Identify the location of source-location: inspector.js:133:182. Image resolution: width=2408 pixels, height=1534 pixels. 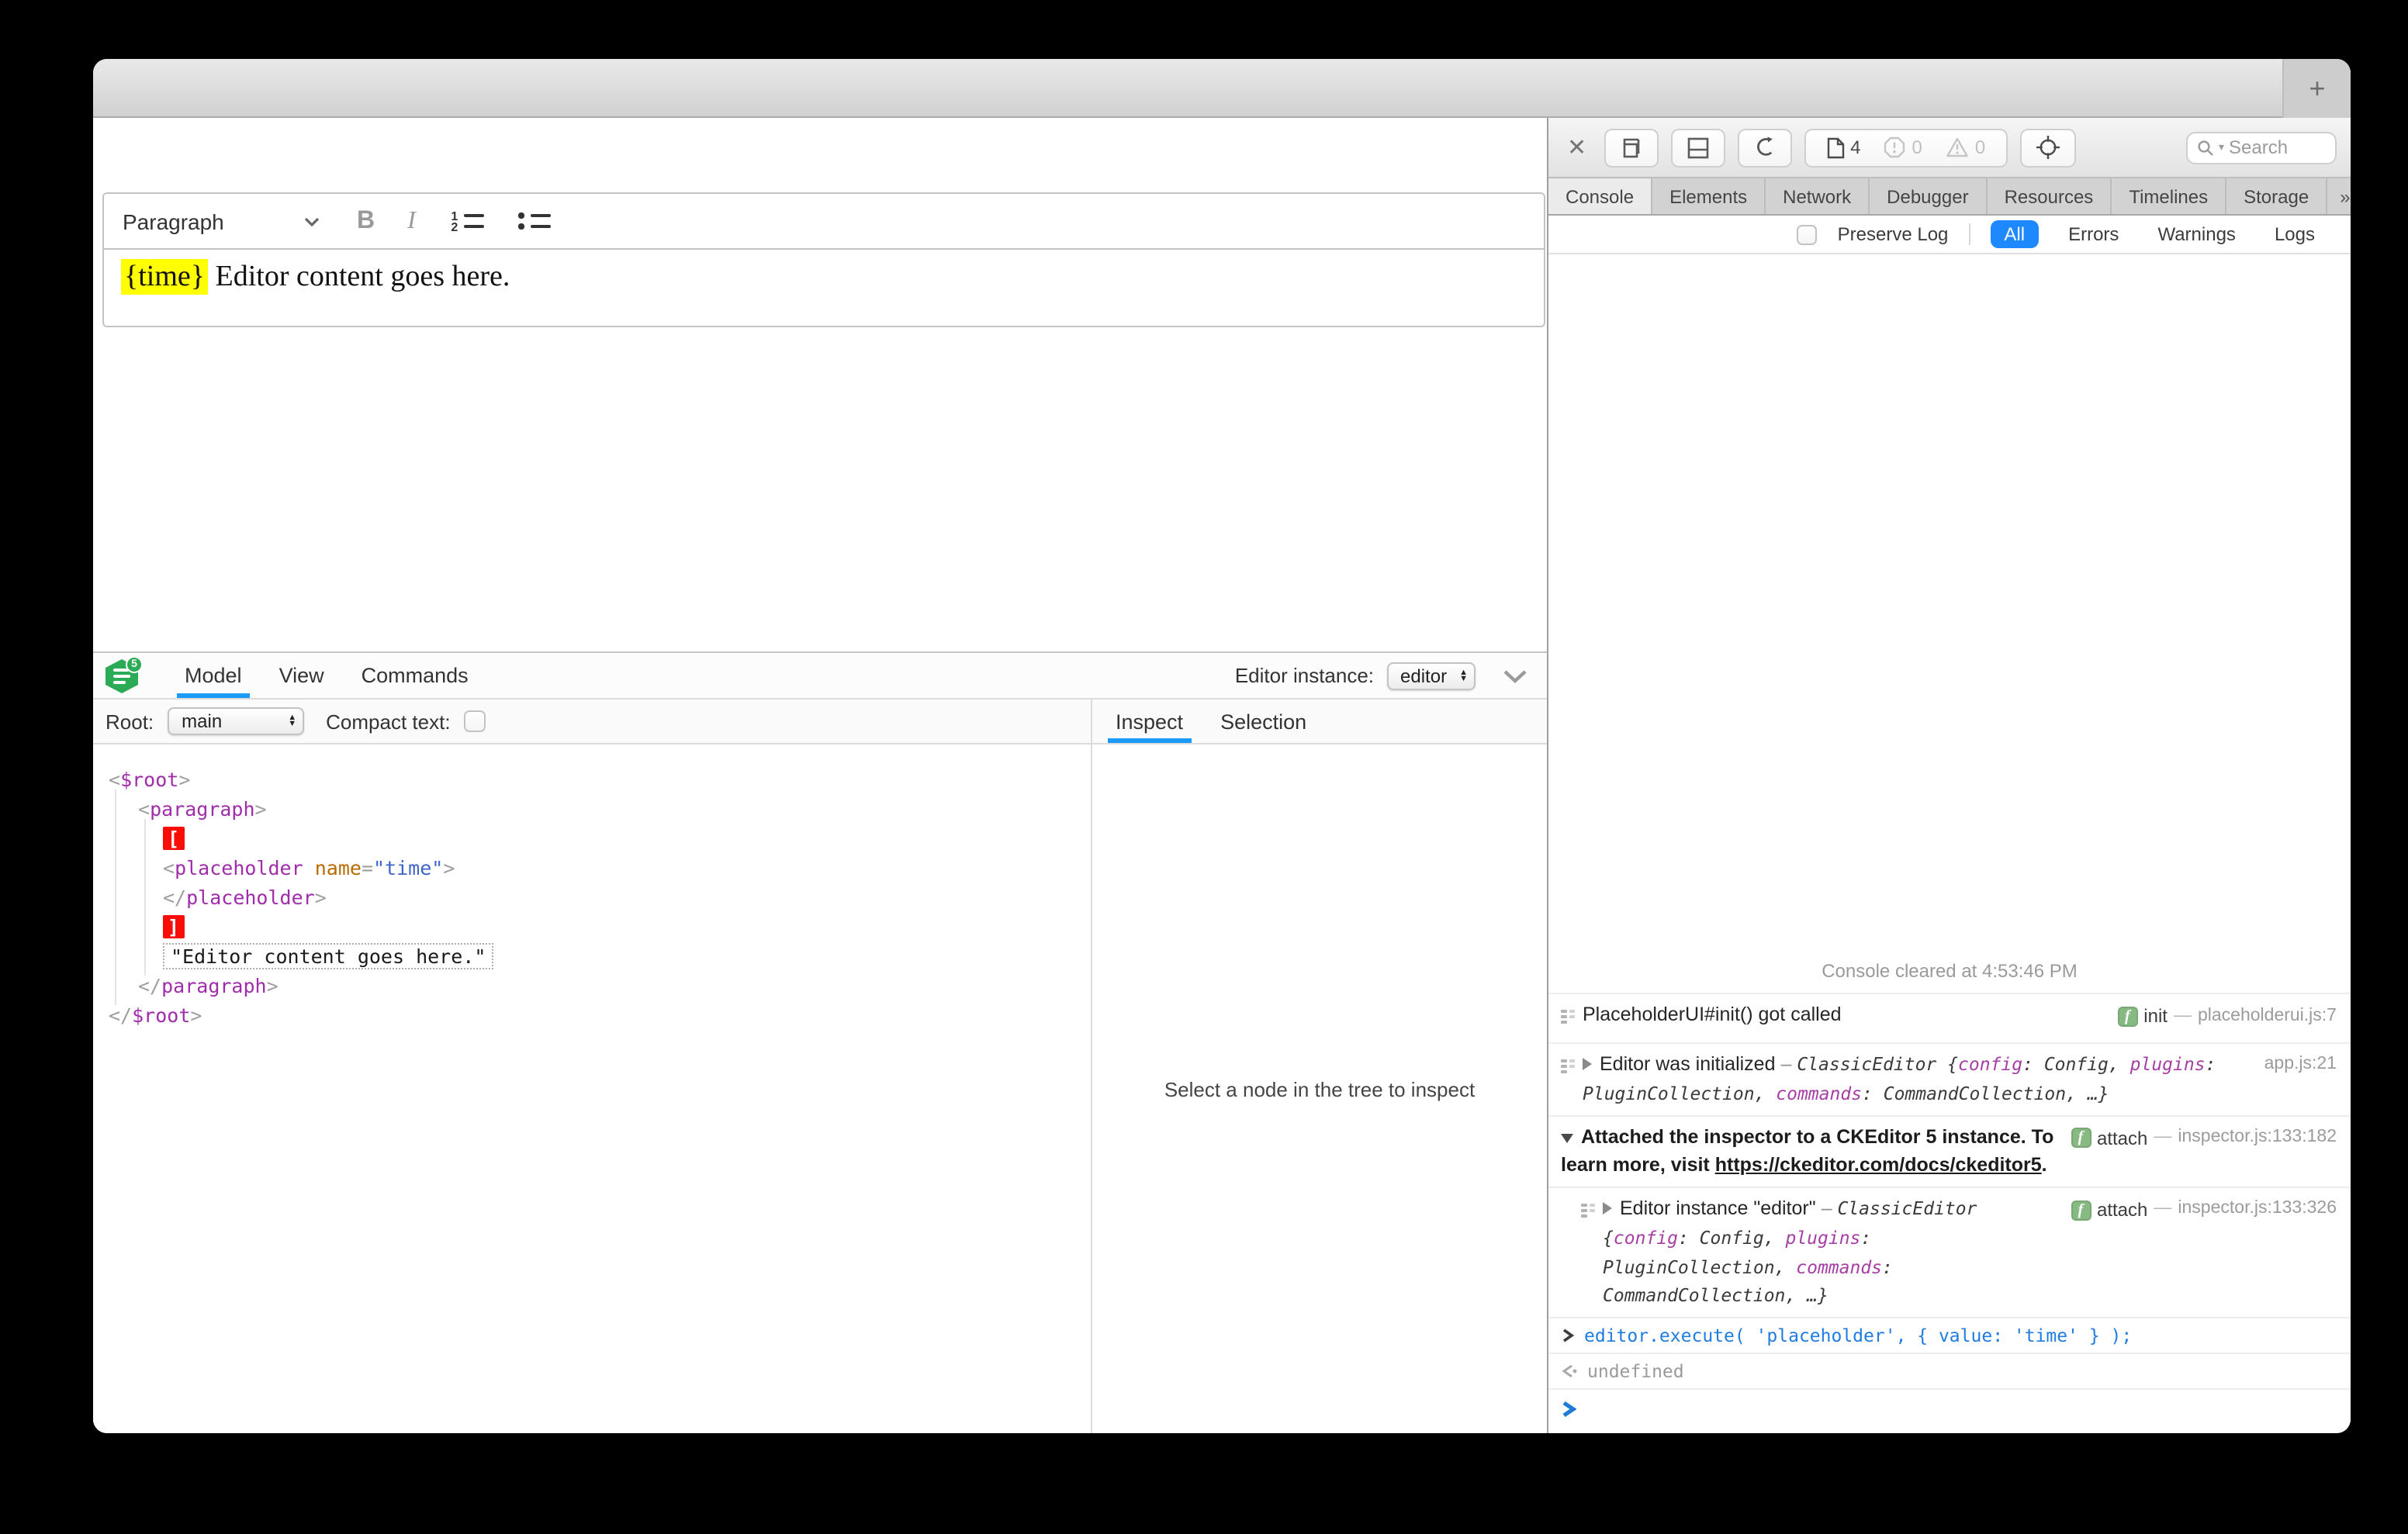
(2257, 1138).